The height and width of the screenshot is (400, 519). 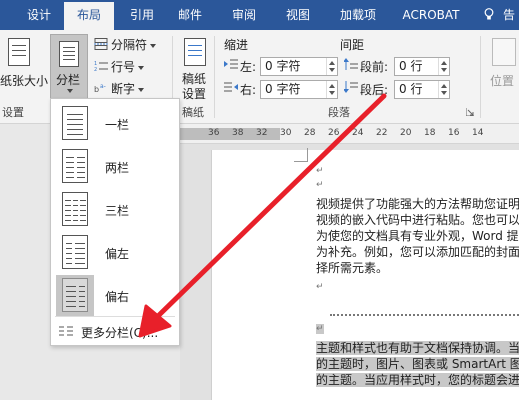 I want to click on menu-item-right: 偏右, so click(x=115, y=295).